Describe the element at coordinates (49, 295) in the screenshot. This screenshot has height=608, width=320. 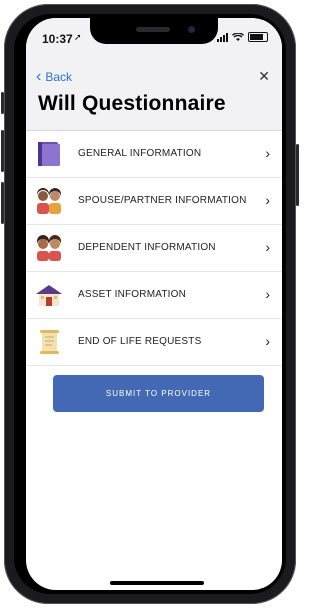
I see `house-icon` at that location.